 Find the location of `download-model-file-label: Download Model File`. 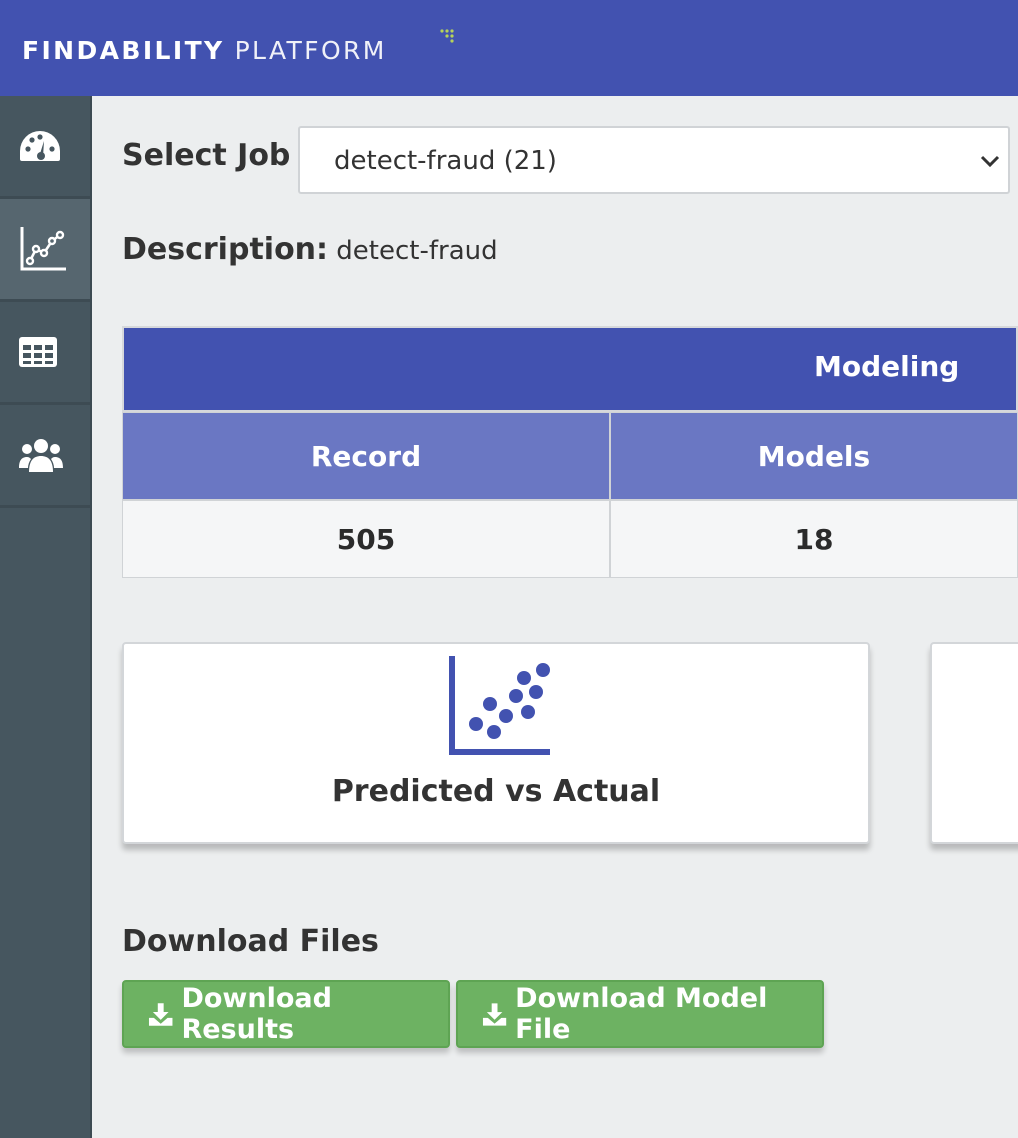

download-model-file-label: Download Model File is located at coordinates (641, 1014).